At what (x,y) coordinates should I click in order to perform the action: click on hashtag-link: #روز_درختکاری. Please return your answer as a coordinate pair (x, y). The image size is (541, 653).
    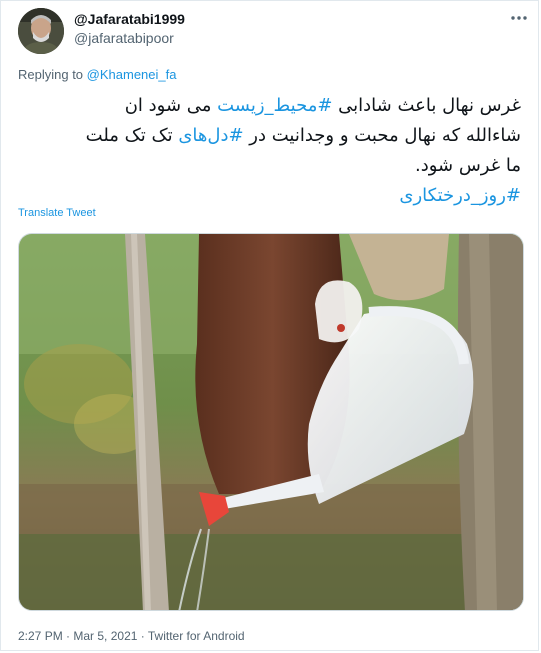
    Looking at the image, I should click on (460, 195).